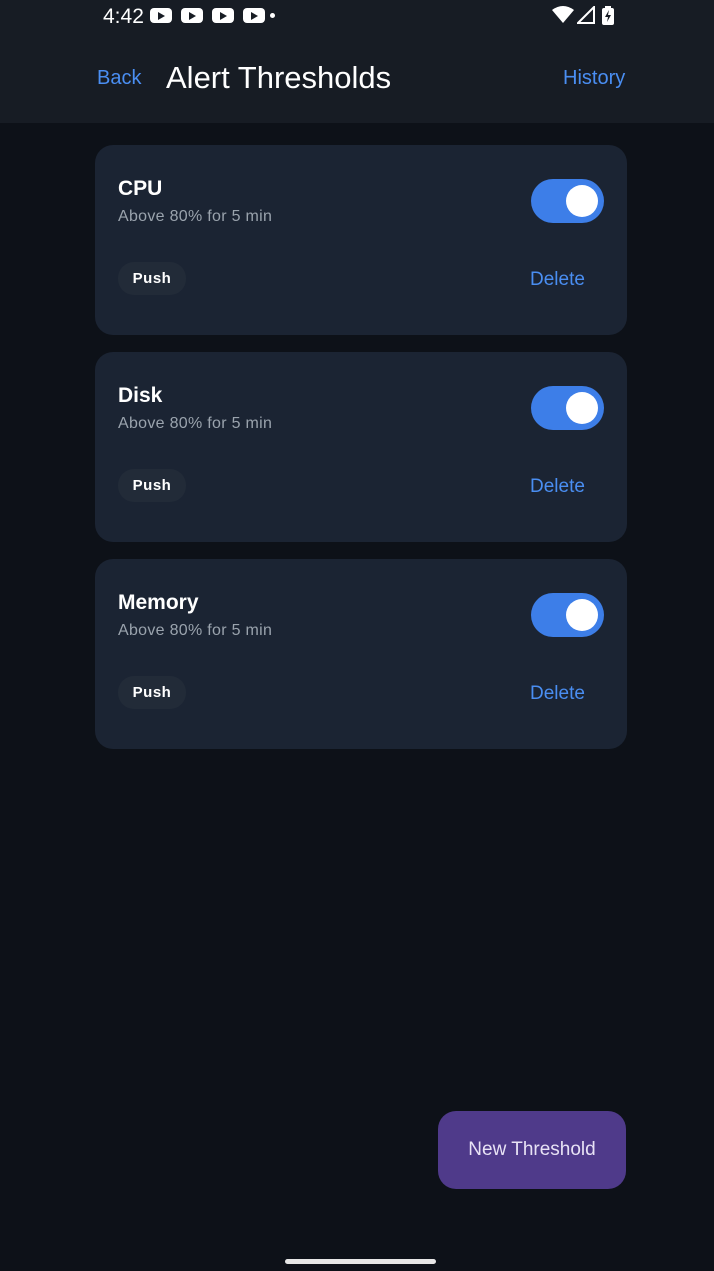 The width and height of the screenshot is (714, 1271). Describe the element at coordinates (158, 602) in the screenshot. I see `threshold-name: Memory` at that location.